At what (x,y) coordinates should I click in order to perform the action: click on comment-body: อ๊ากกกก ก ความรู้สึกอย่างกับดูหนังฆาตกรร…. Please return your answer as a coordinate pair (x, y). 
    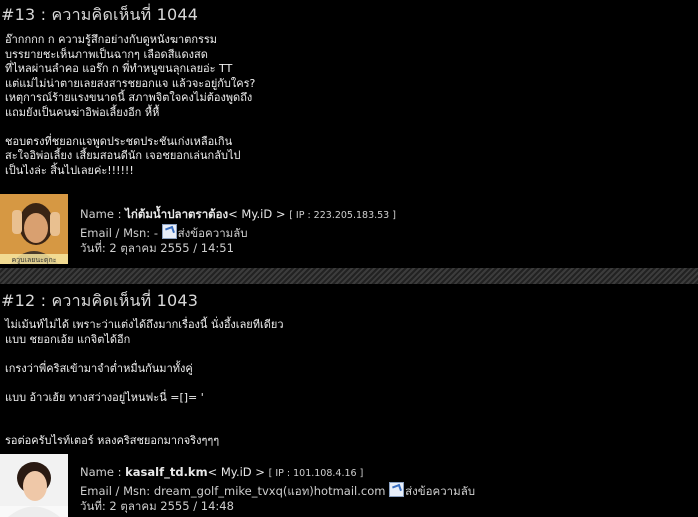
    Looking at the image, I should click on (130, 105).